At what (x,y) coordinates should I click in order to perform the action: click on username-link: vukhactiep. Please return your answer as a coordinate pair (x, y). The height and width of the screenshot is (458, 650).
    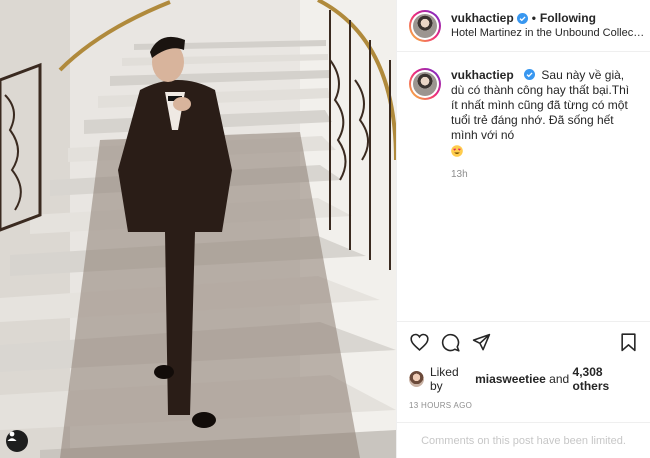
    Looking at the image, I should click on (482, 18).